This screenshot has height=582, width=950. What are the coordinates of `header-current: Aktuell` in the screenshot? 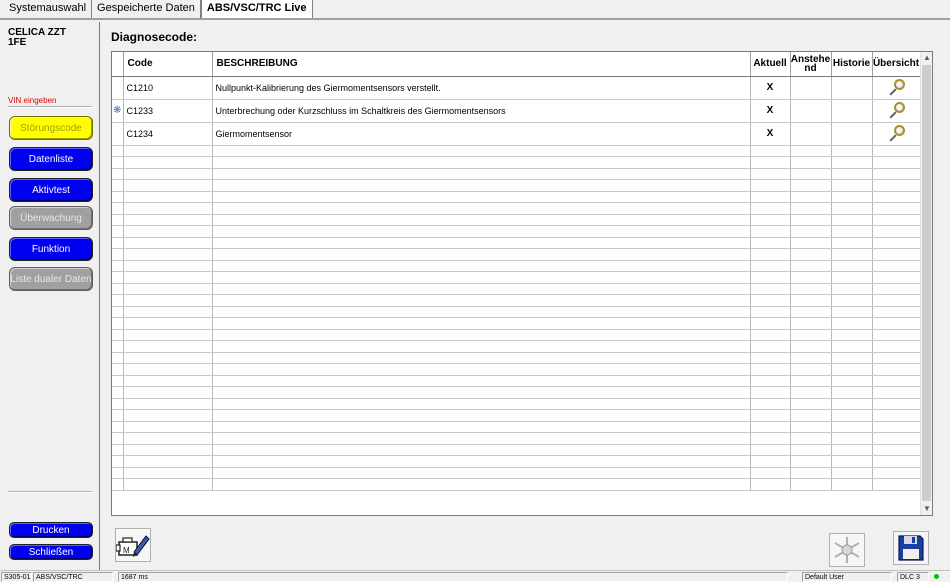 It's located at (770, 64).